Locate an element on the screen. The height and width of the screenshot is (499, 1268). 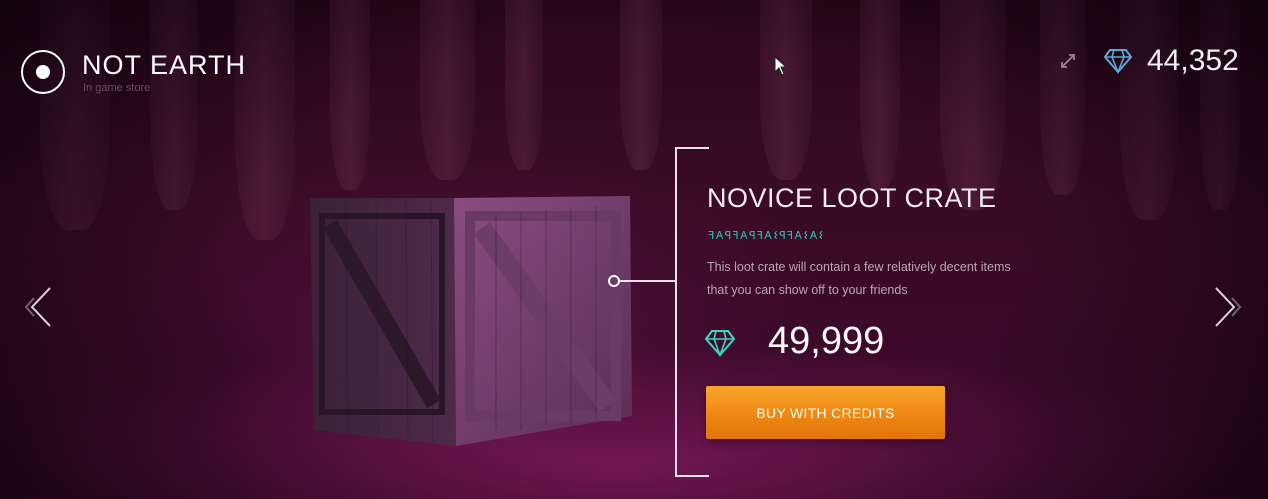
brand-title: NOT EARTH is located at coordinates (164, 65).